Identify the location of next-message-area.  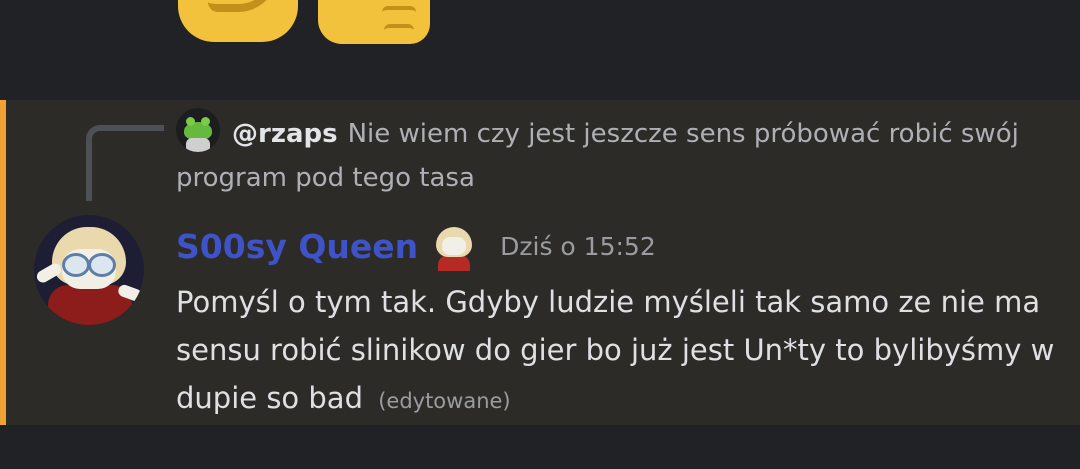
(540, 447).